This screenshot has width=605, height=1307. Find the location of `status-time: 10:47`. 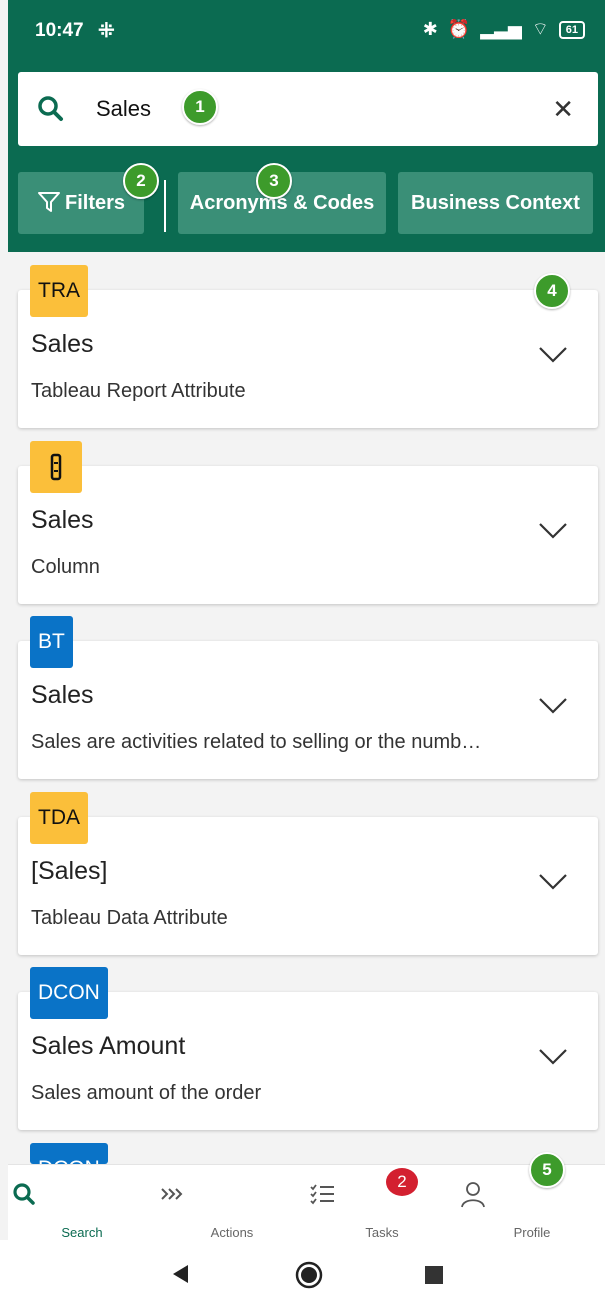

status-time: 10:47 is located at coordinates (59, 30).